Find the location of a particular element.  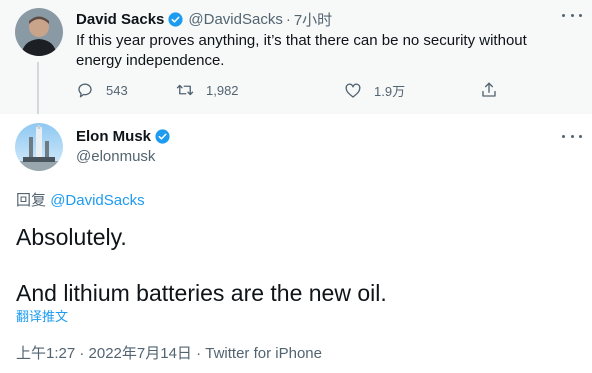

share-button is located at coordinates (495, 90).